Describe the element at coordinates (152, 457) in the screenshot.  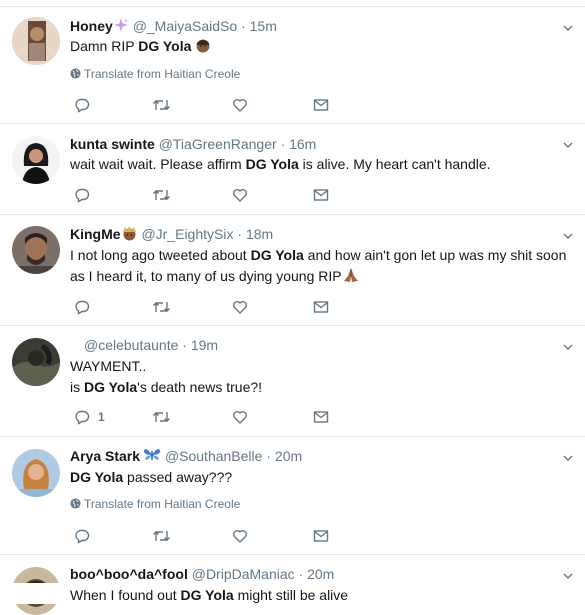
I see `butterfly-emoji-icon` at that location.